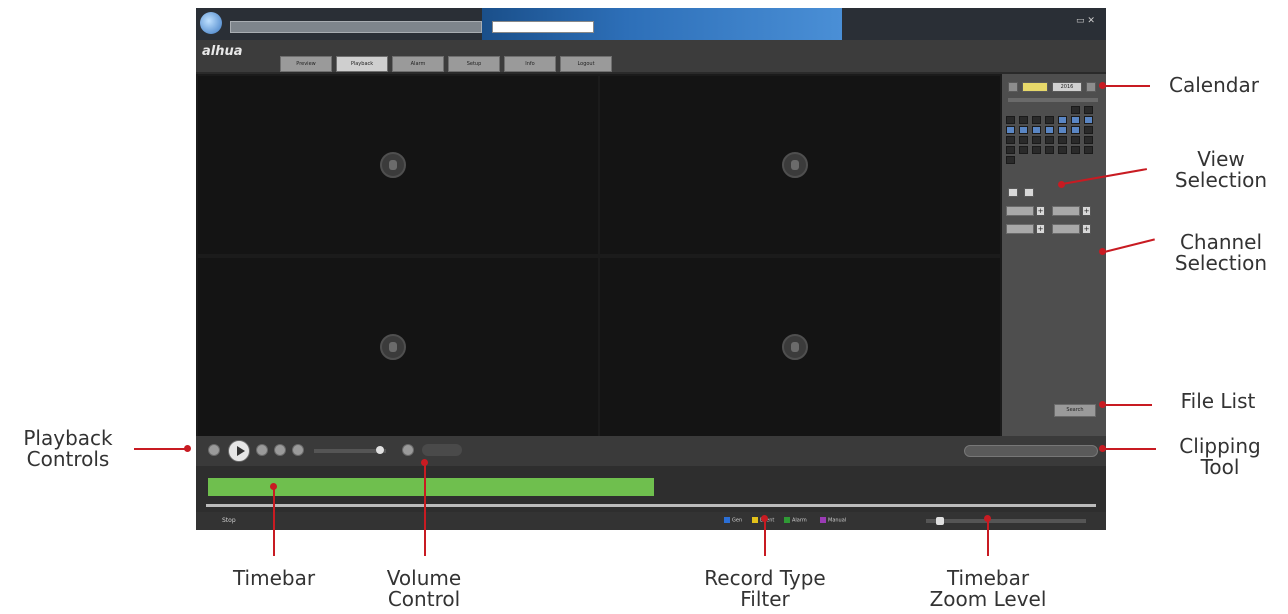  Describe the element at coordinates (733, 520) in the screenshot. I see `filter-general: Gen` at that location.